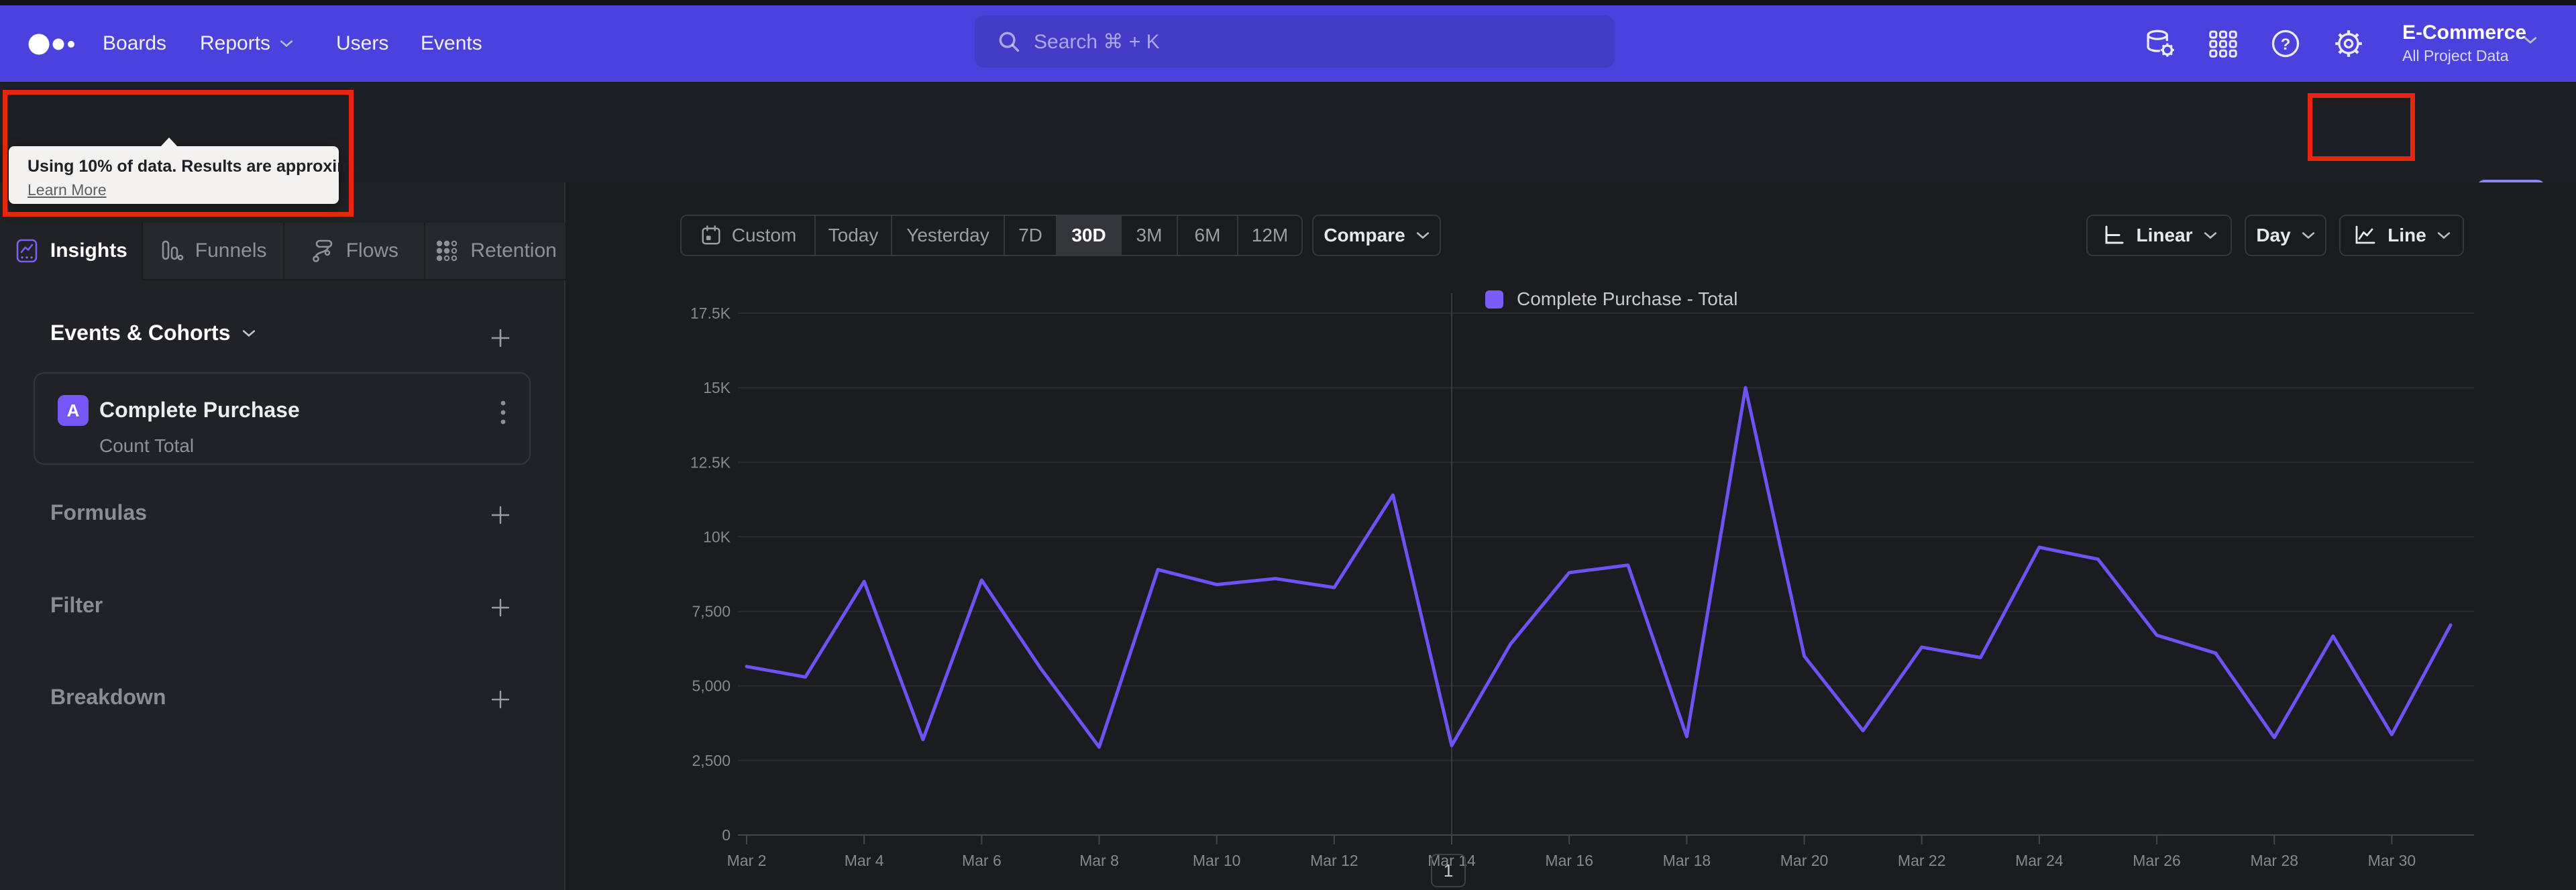 The width and height of the screenshot is (2576, 890). What do you see at coordinates (711, 686) in the screenshot?
I see `svg-text: 5,000` at bounding box center [711, 686].